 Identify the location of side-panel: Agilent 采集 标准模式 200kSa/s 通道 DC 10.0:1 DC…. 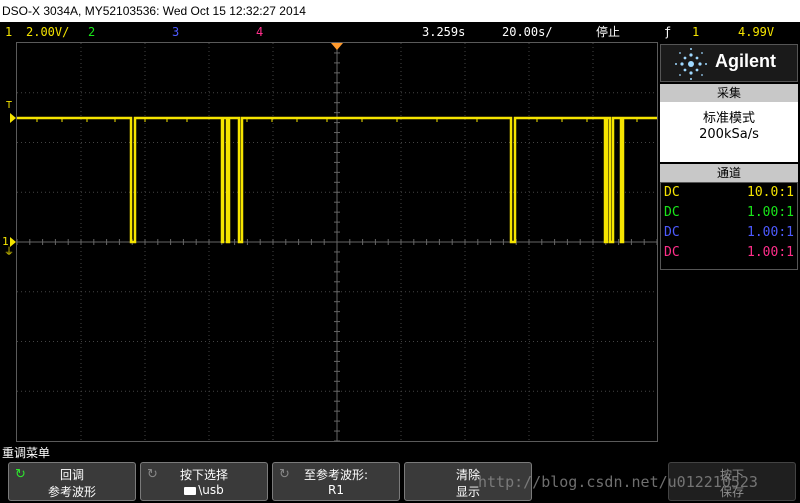
(729, 243).